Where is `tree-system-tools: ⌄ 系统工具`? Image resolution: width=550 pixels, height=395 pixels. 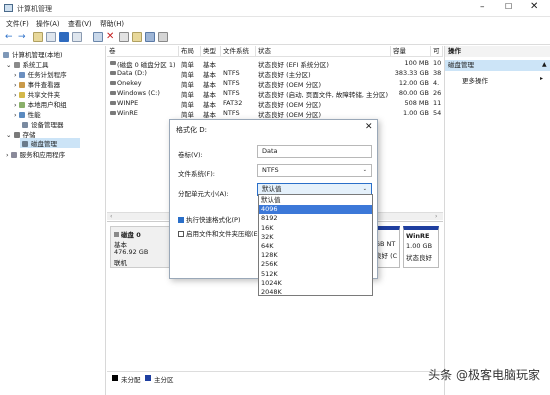 tree-system-tools: ⌄ 系统工具 is located at coordinates (27, 64).